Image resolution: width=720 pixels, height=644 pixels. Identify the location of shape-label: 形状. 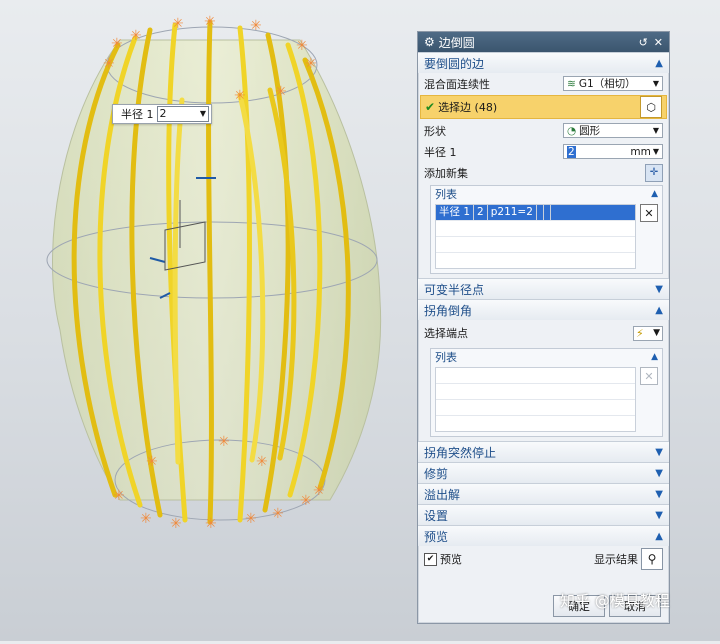
(435, 131).